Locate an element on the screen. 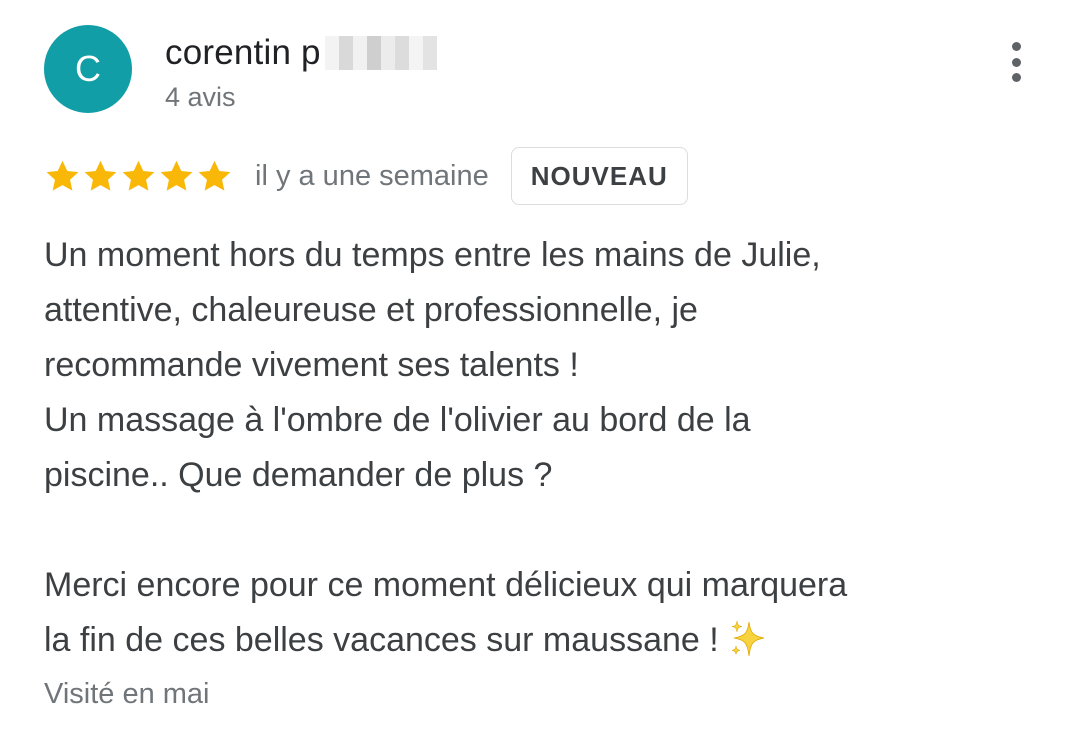 The height and width of the screenshot is (756, 1080). star-rating is located at coordinates (138, 176).